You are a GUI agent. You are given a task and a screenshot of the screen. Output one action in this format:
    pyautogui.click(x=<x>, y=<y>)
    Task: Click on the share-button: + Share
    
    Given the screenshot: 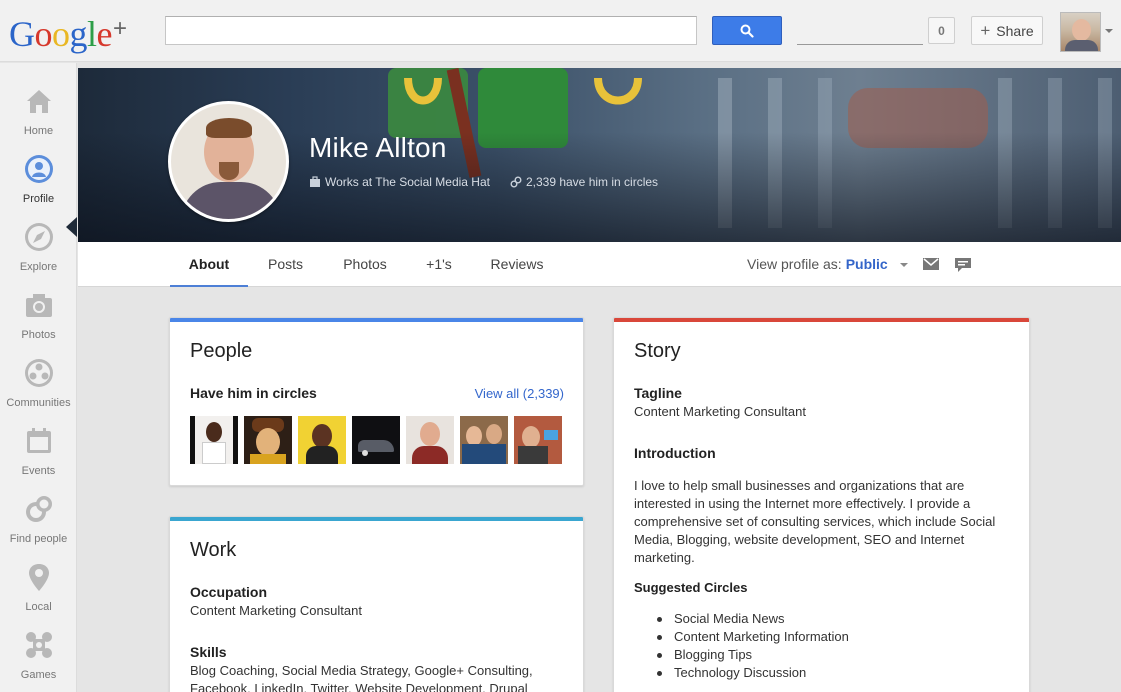 What is the action you would take?
    pyautogui.click(x=1007, y=30)
    